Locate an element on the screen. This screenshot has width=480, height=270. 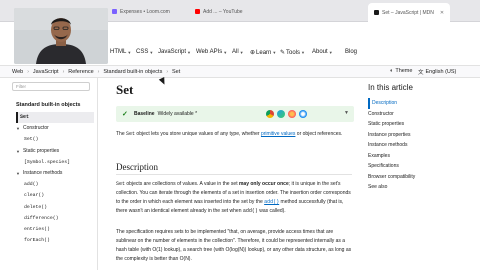
divider is located at coordinates (234, 174).